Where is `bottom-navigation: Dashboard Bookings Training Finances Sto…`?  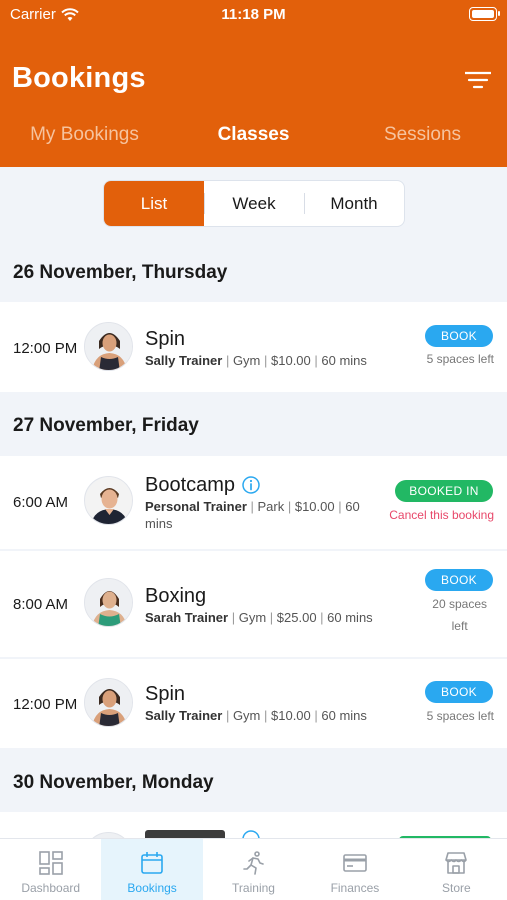 bottom-navigation: Dashboard Bookings Training Finances Sto… is located at coordinates (253, 869).